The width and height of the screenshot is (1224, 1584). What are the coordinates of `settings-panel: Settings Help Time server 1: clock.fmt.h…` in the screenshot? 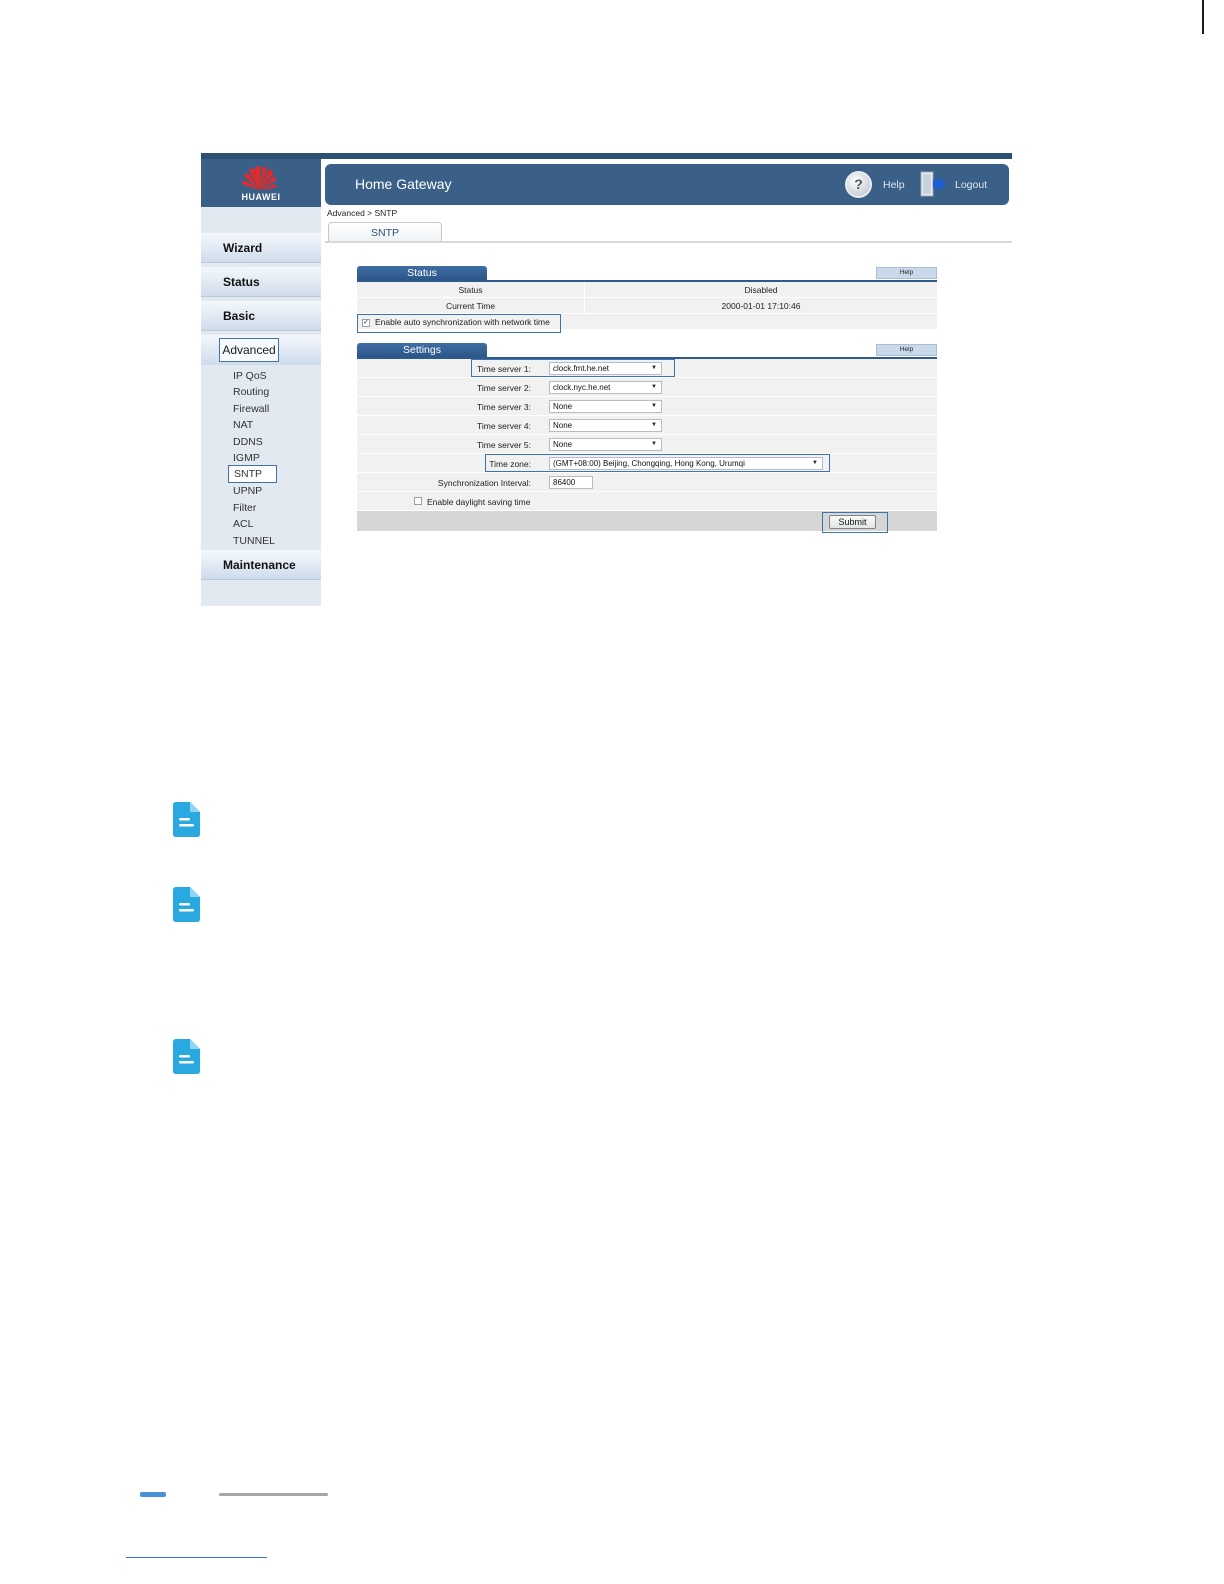 It's located at (647, 438).